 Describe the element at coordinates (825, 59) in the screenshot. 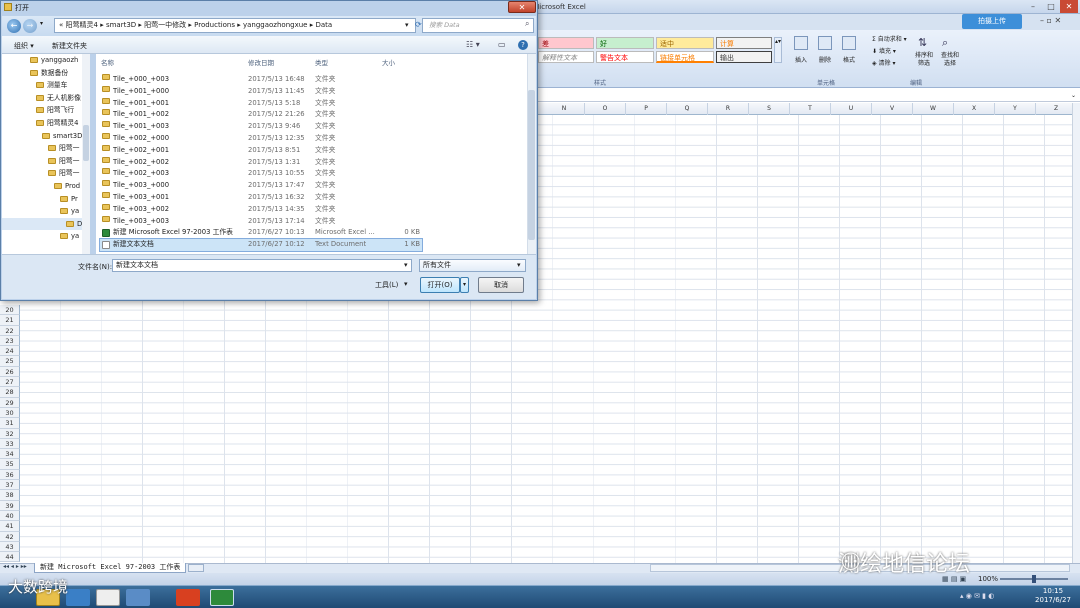

I see `delete-button: 删除` at that location.